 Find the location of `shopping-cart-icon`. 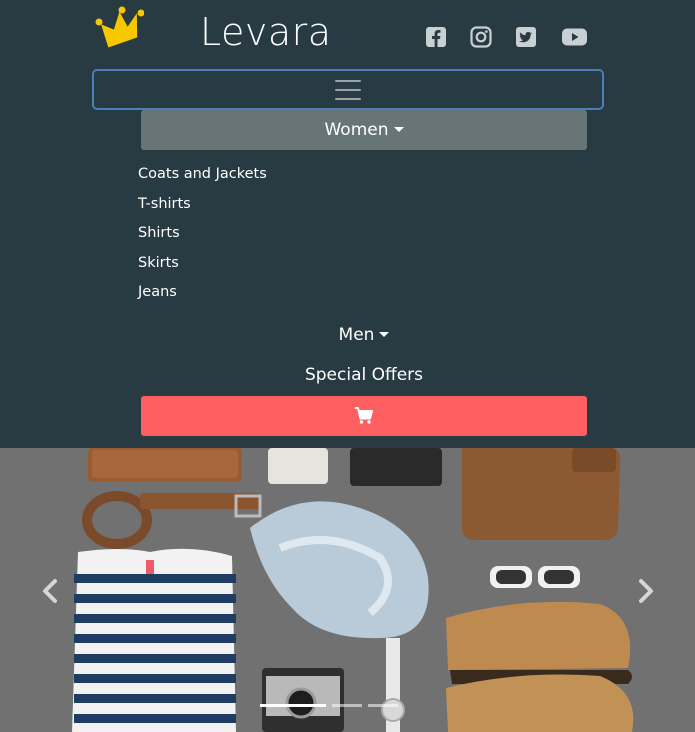

shopping-cart-icon is located at coordinates (364, 415).